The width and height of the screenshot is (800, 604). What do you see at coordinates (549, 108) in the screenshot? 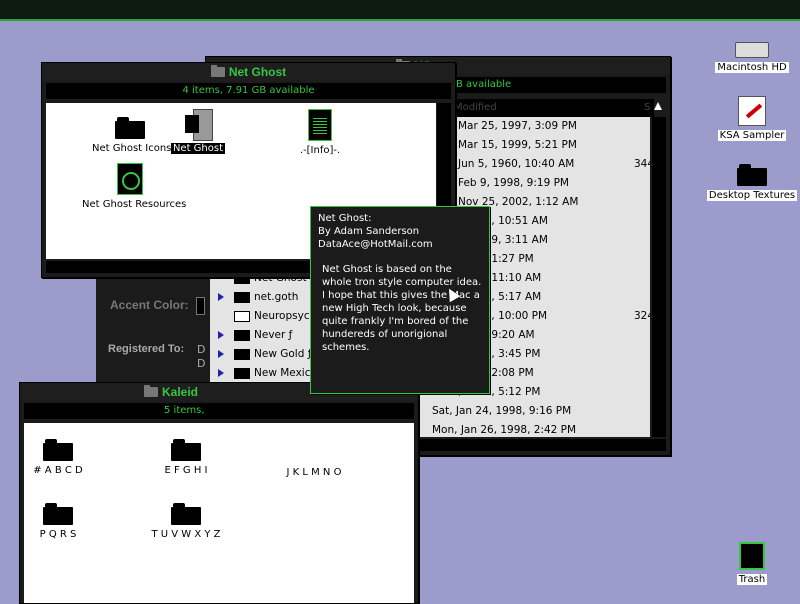
I see `column-header-modified: Modified` at bounding box center [549, 108].